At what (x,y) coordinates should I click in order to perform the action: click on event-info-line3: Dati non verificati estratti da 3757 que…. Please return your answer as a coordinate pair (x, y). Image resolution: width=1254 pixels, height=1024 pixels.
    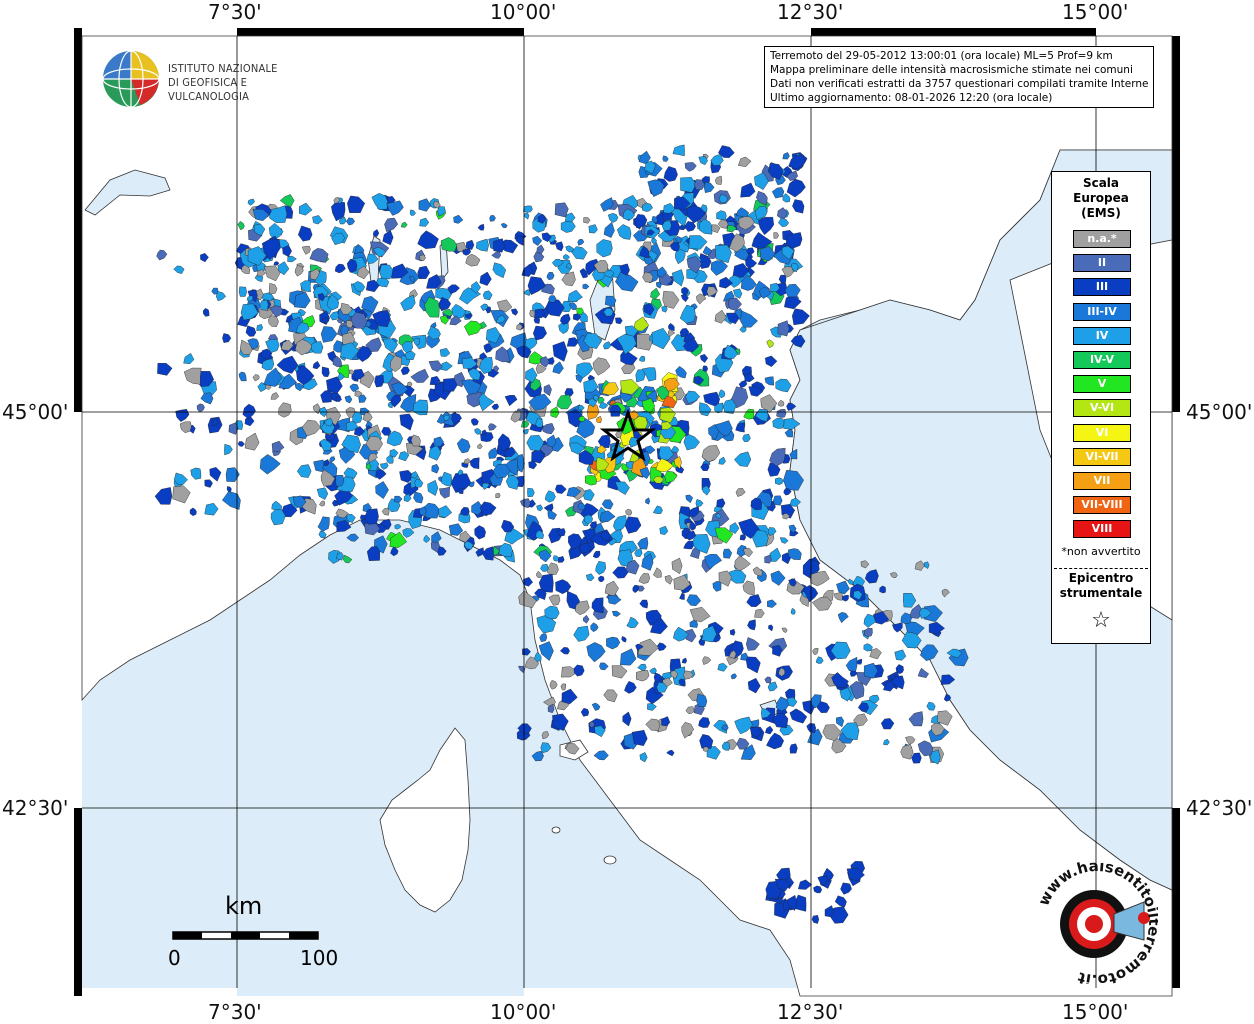
    Looking at the image, I should click on (959, 84).